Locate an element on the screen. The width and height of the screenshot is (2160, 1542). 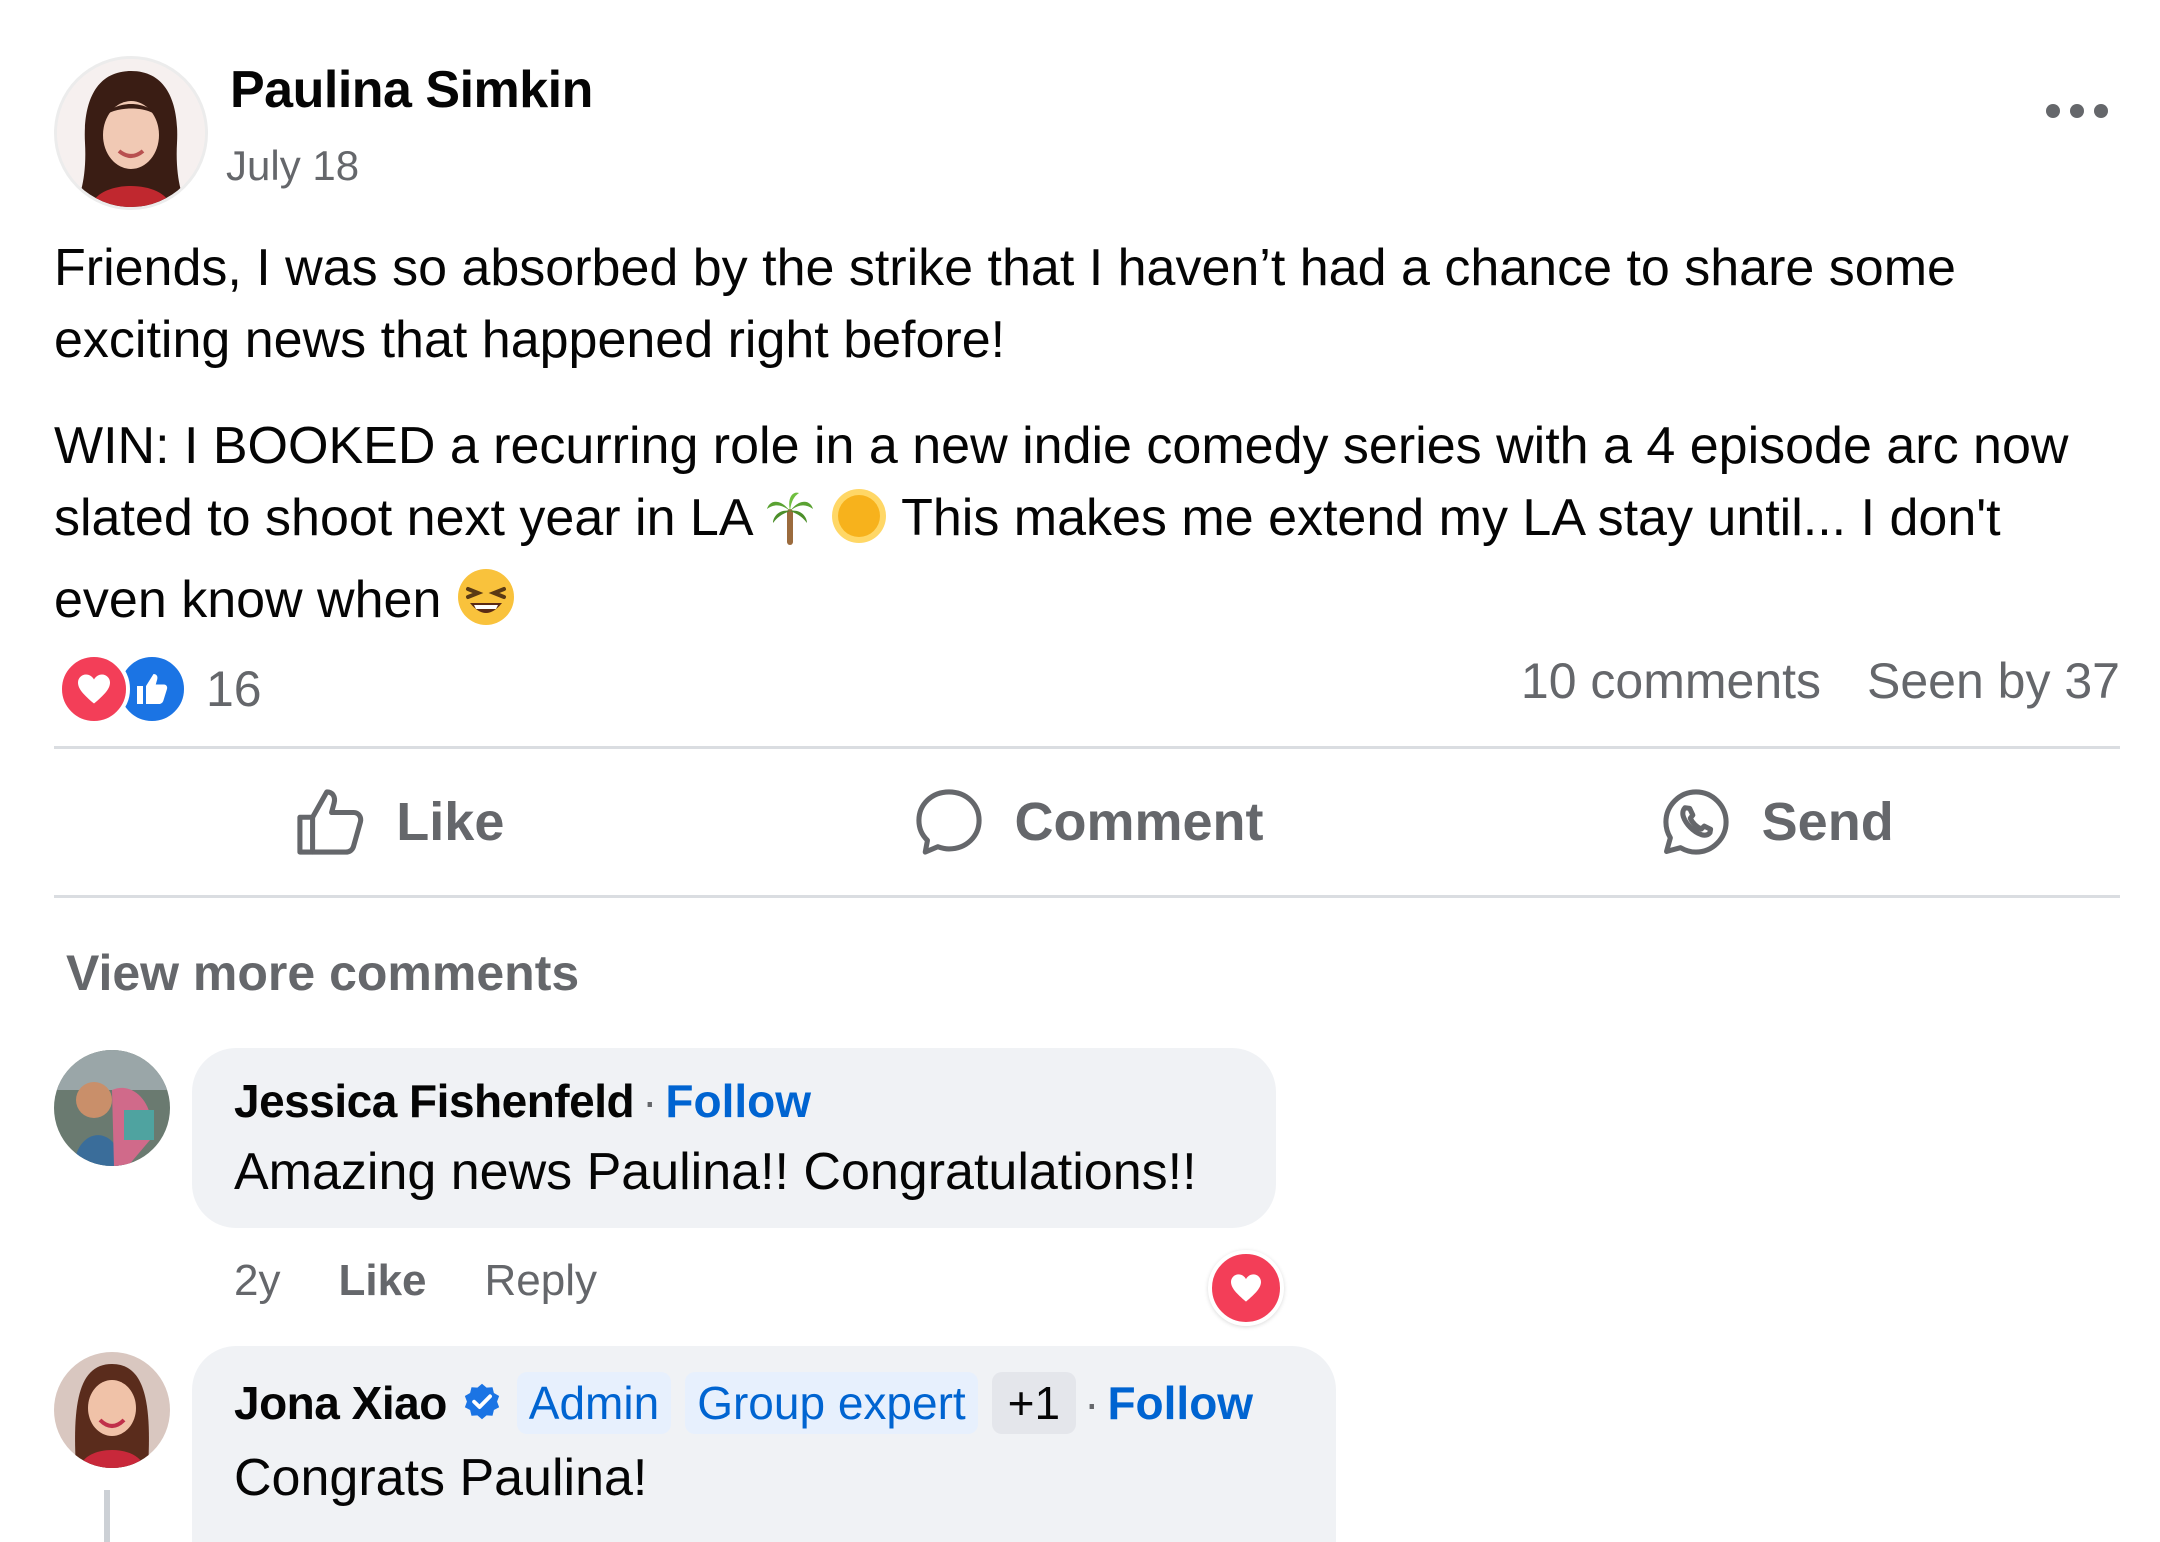
comment-button: Comment is located at coordinates (1087, 822).